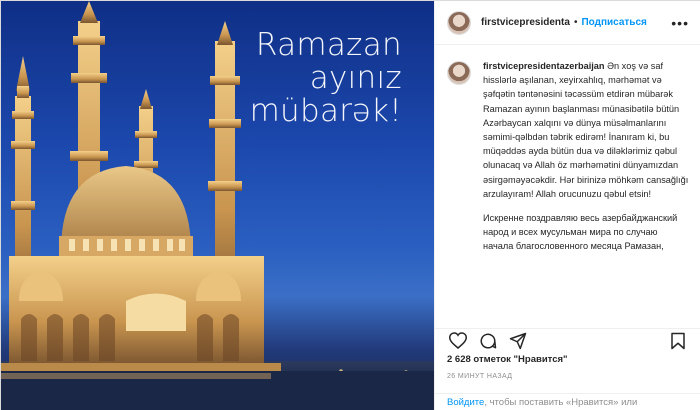  I want to click on post-header: firstvicepresidenta • Подписаться •••, so click(567, 23).